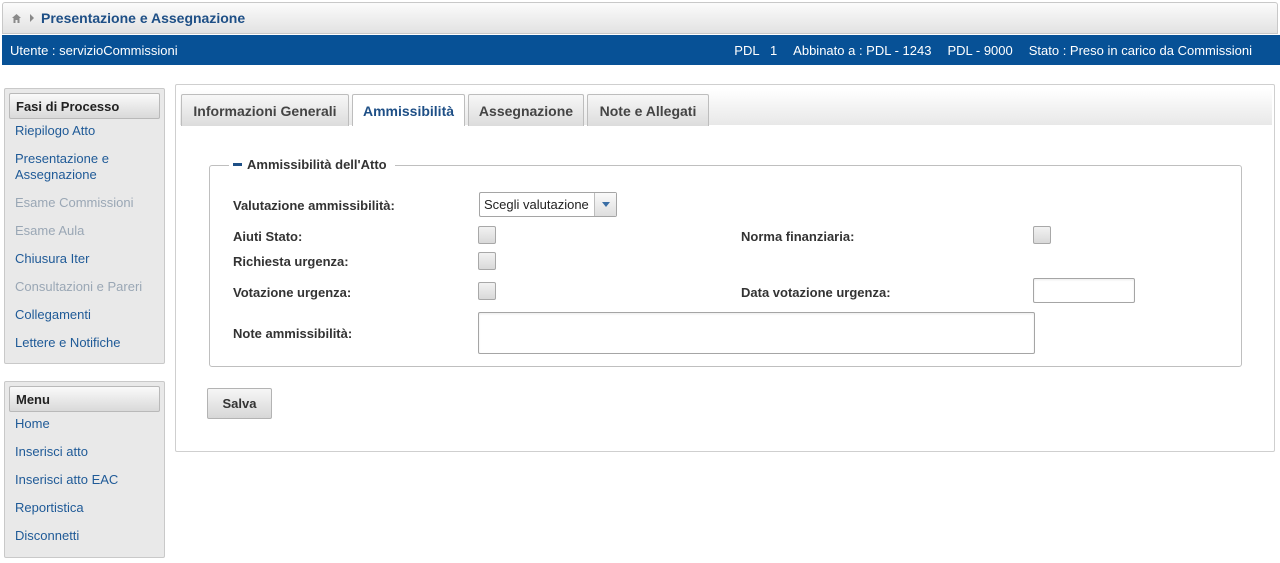 This screenshot has height=563, width=1280. I want to click on pdl-secondary-label: PDL - 9000, so click(980, 50).